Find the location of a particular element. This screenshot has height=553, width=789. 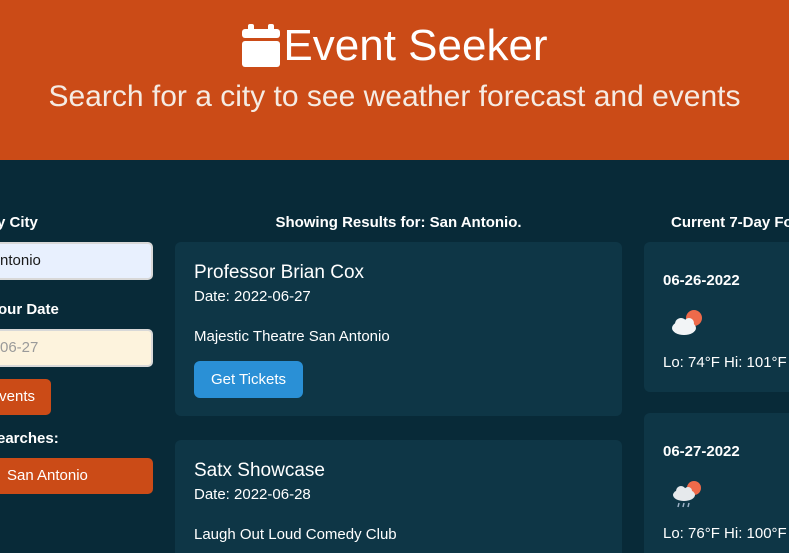

event-venue: Majestic Theatre San Antonio is located at coordinates (292, 336).